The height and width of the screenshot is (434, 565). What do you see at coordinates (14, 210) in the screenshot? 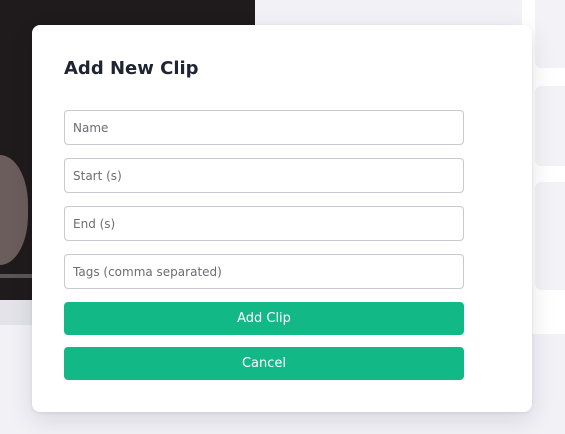
I see `video-frame-content` at bounding box center [14, 210].